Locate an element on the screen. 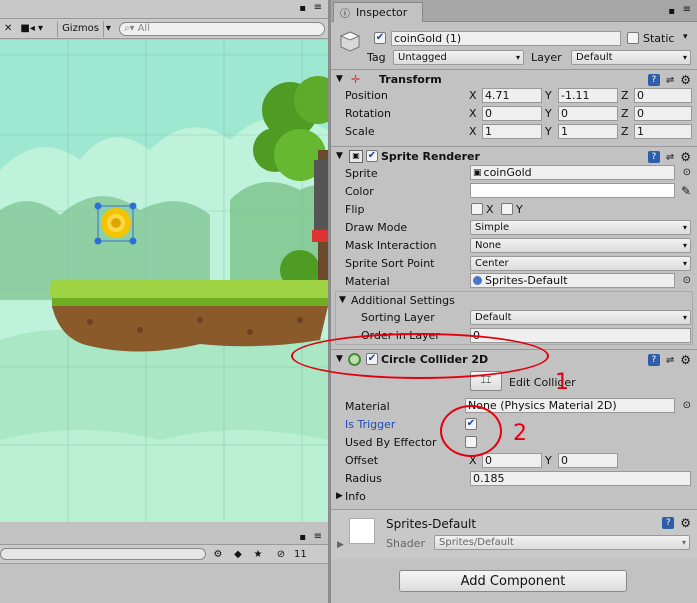  sprite-sort-point-dropdown: Center ▾ is located at coordinates (580, 263).